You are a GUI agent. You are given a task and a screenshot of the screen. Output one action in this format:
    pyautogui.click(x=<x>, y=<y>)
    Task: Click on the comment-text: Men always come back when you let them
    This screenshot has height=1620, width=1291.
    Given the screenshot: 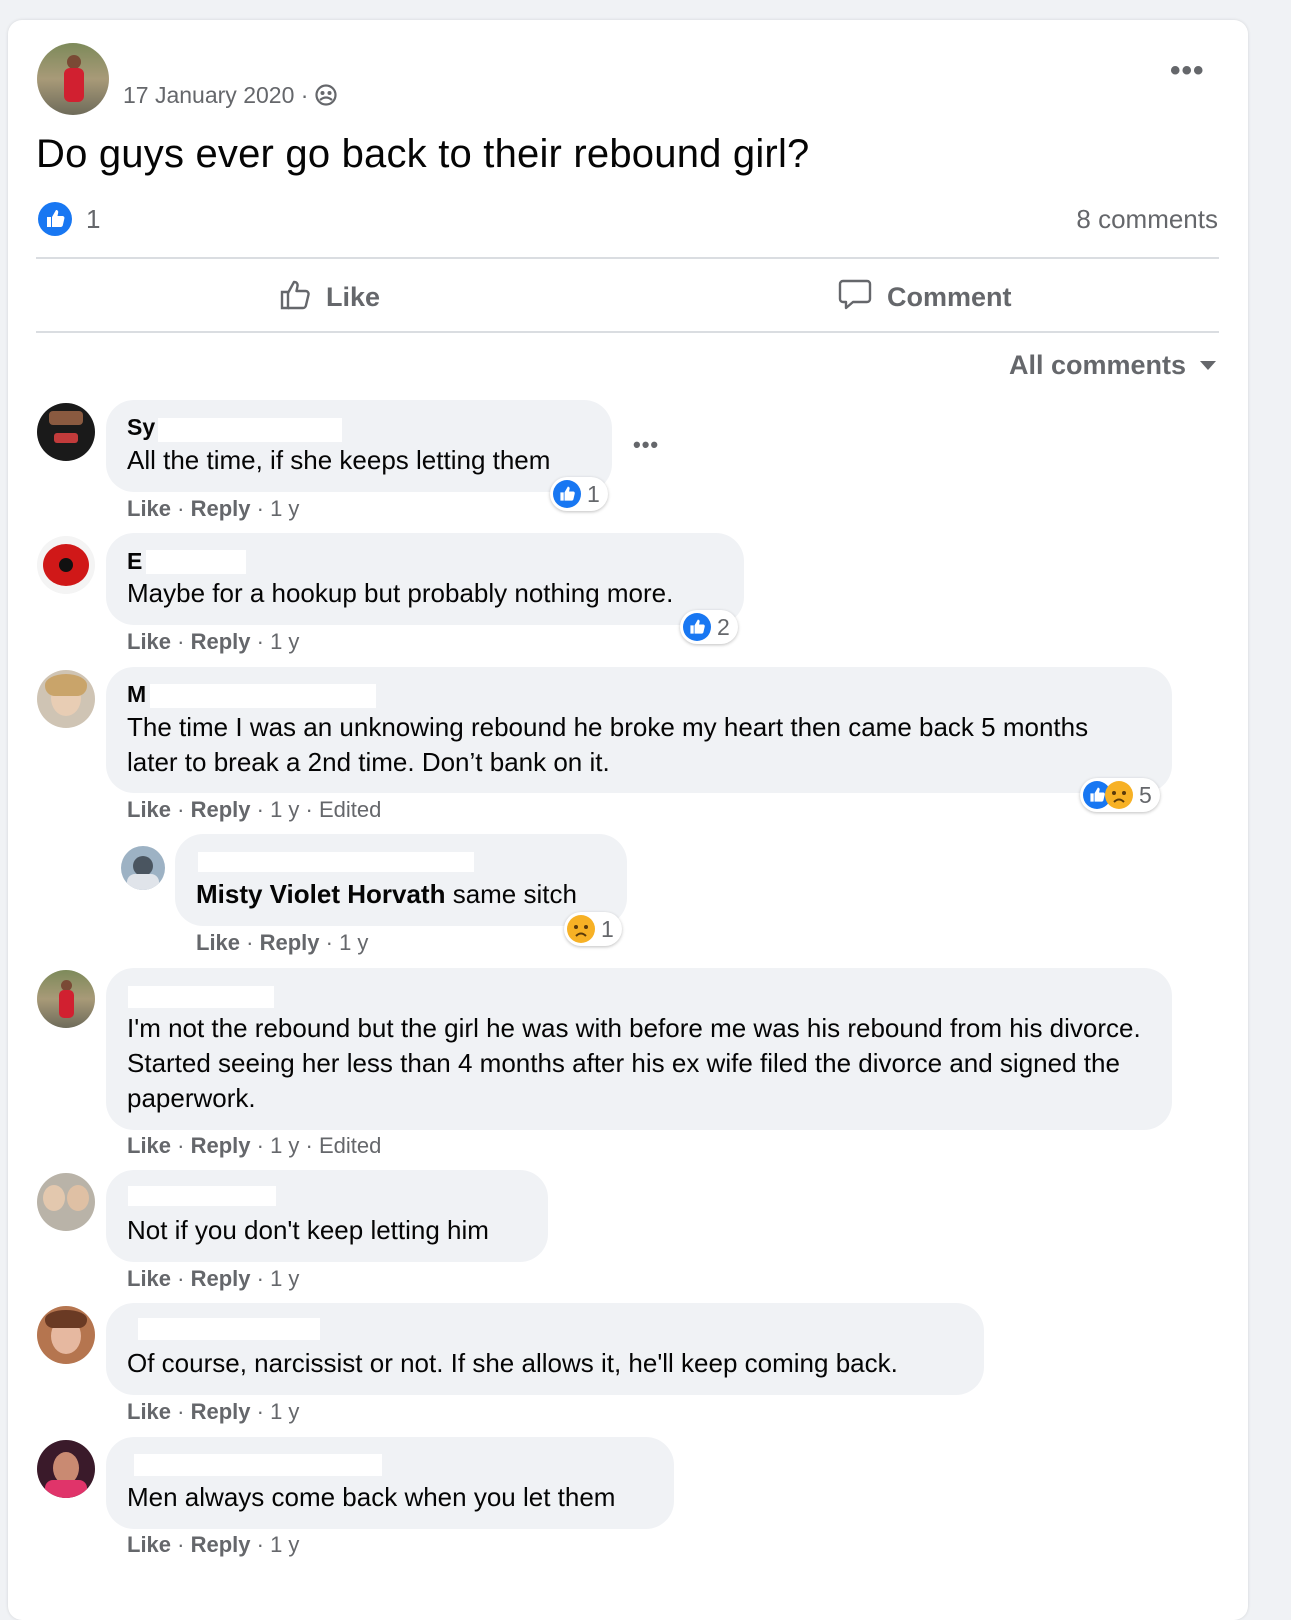 What is the action you would take?
    pyautogui.click(x=371, y=1497)
    